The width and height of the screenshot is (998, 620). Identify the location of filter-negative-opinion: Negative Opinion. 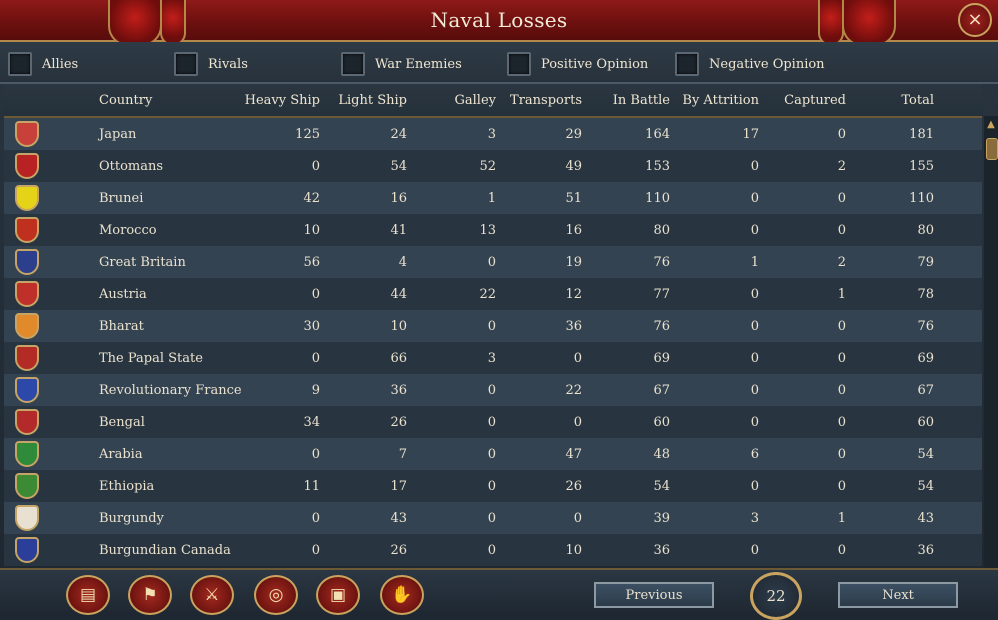
(750, 64).